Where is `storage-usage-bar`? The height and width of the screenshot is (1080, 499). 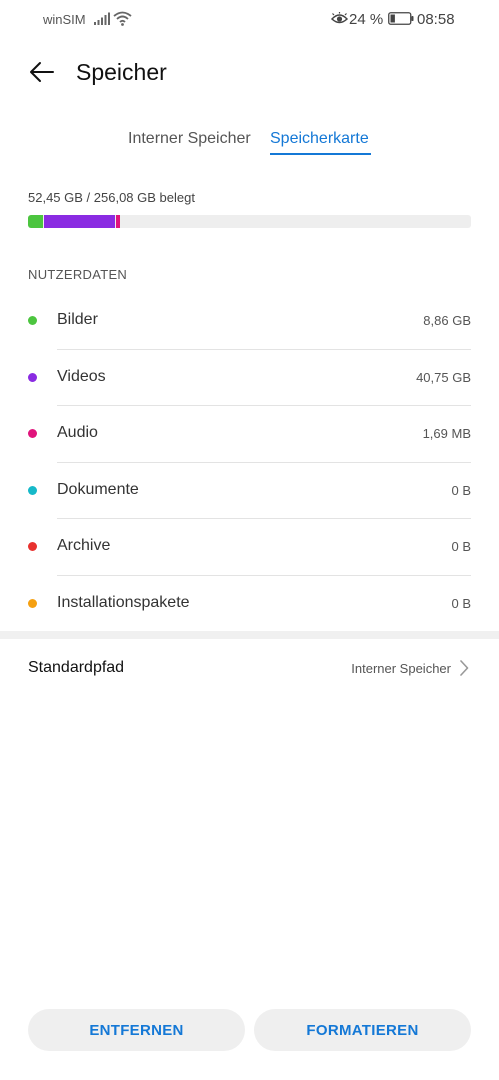 storage-usage-bar is located at coordinates (249, 221).